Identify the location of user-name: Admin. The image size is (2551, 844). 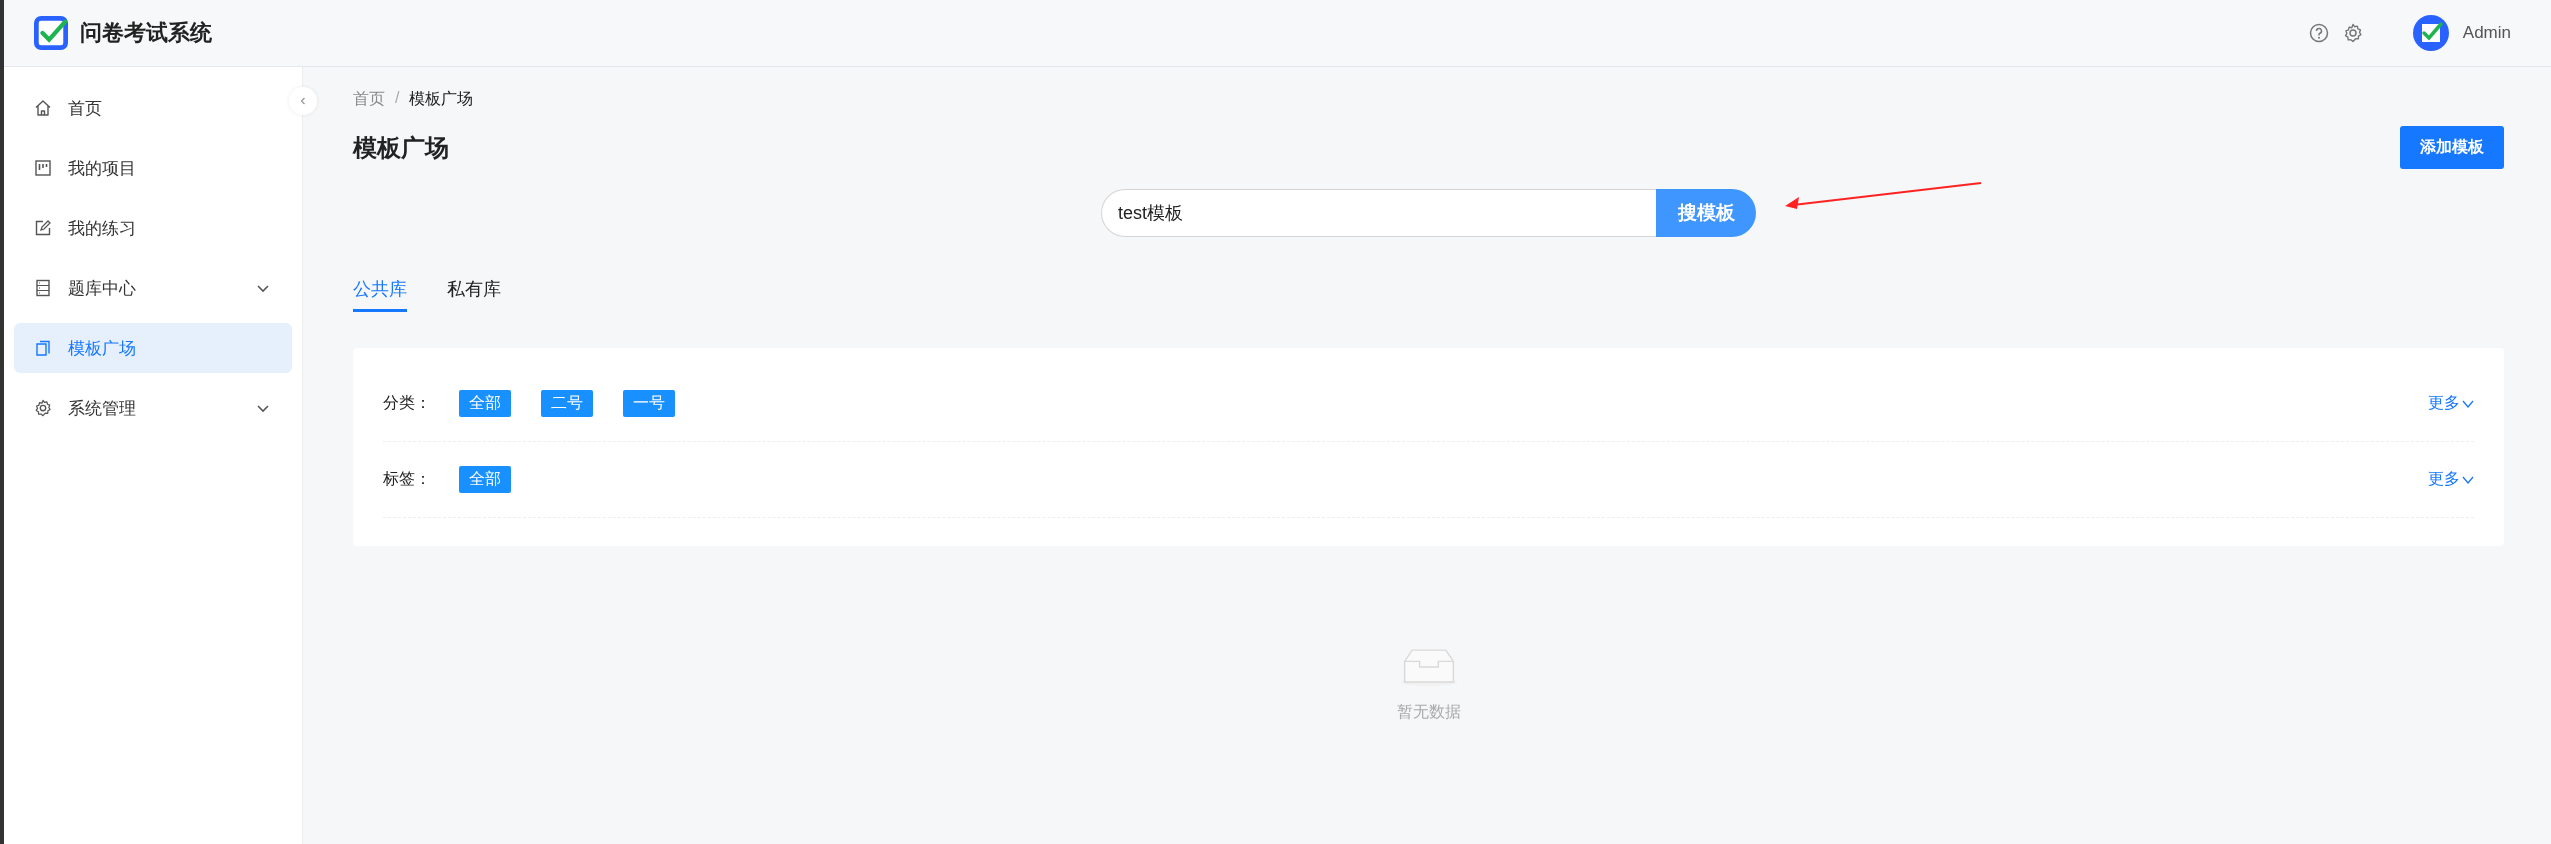
(2486, 33).